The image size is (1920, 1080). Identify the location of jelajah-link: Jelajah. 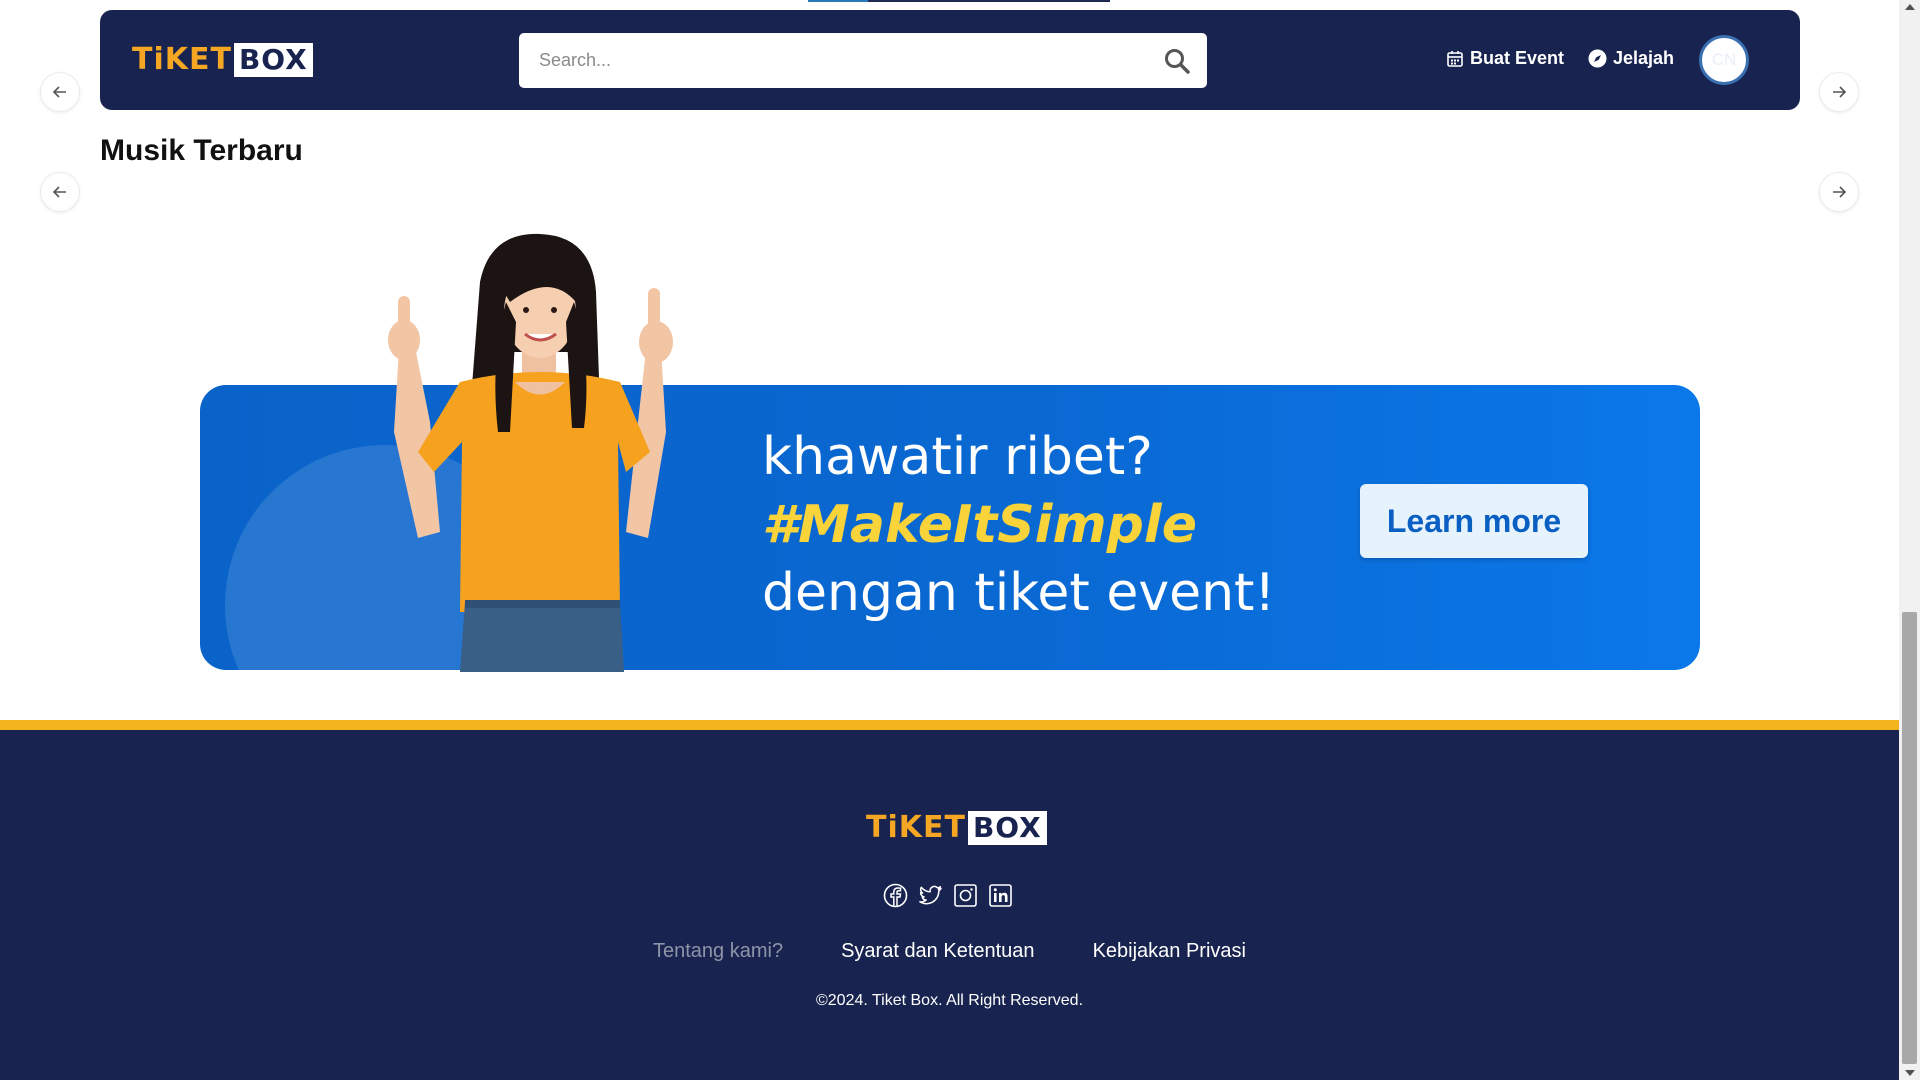
(1631, 58).